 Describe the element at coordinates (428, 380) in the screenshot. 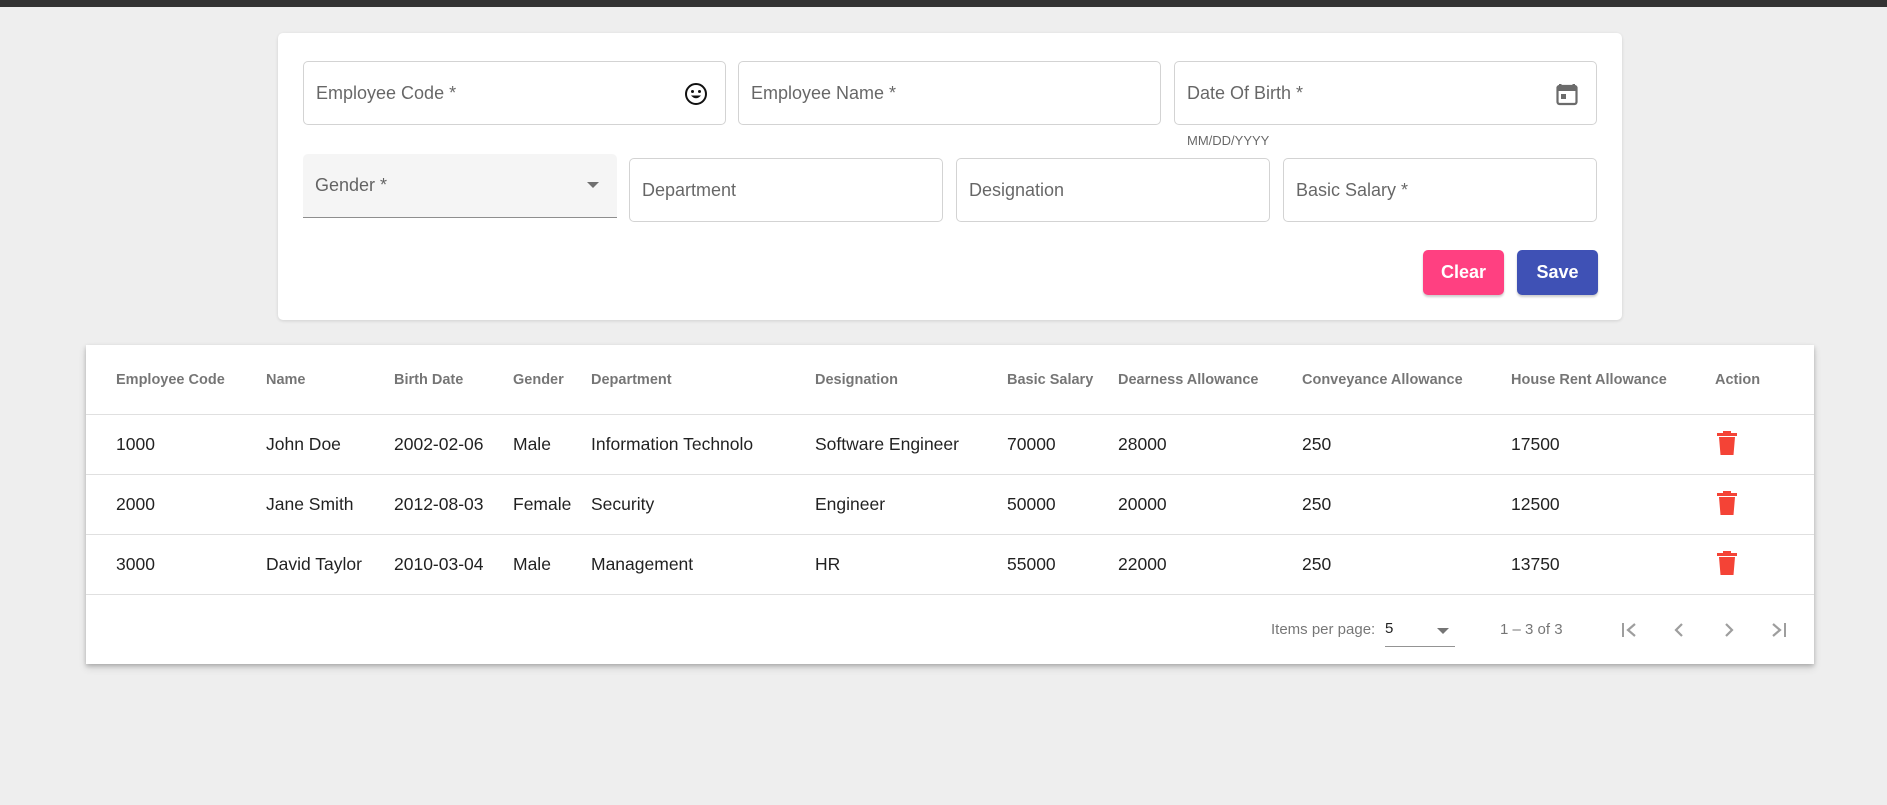

I see `header-birth-date: Birth Date` at that location.